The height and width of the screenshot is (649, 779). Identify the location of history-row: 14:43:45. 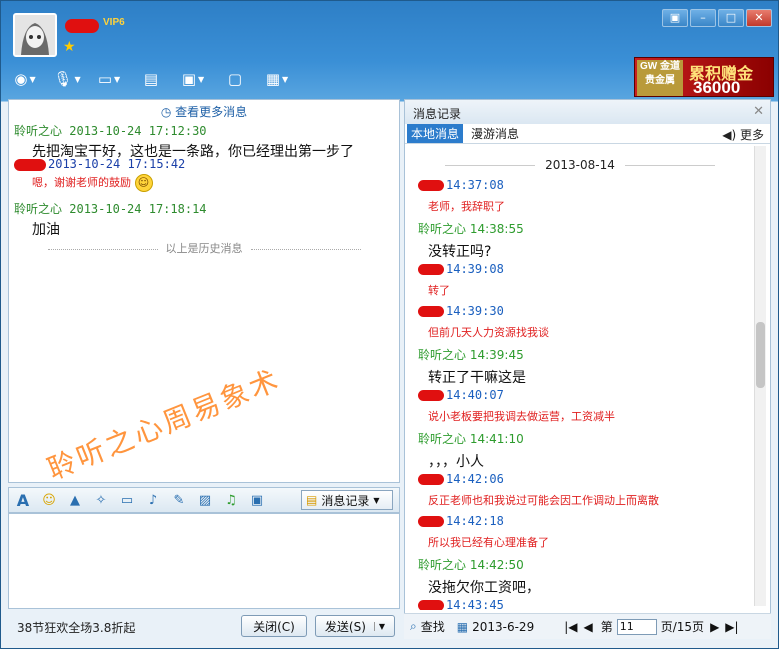
(461, 604).